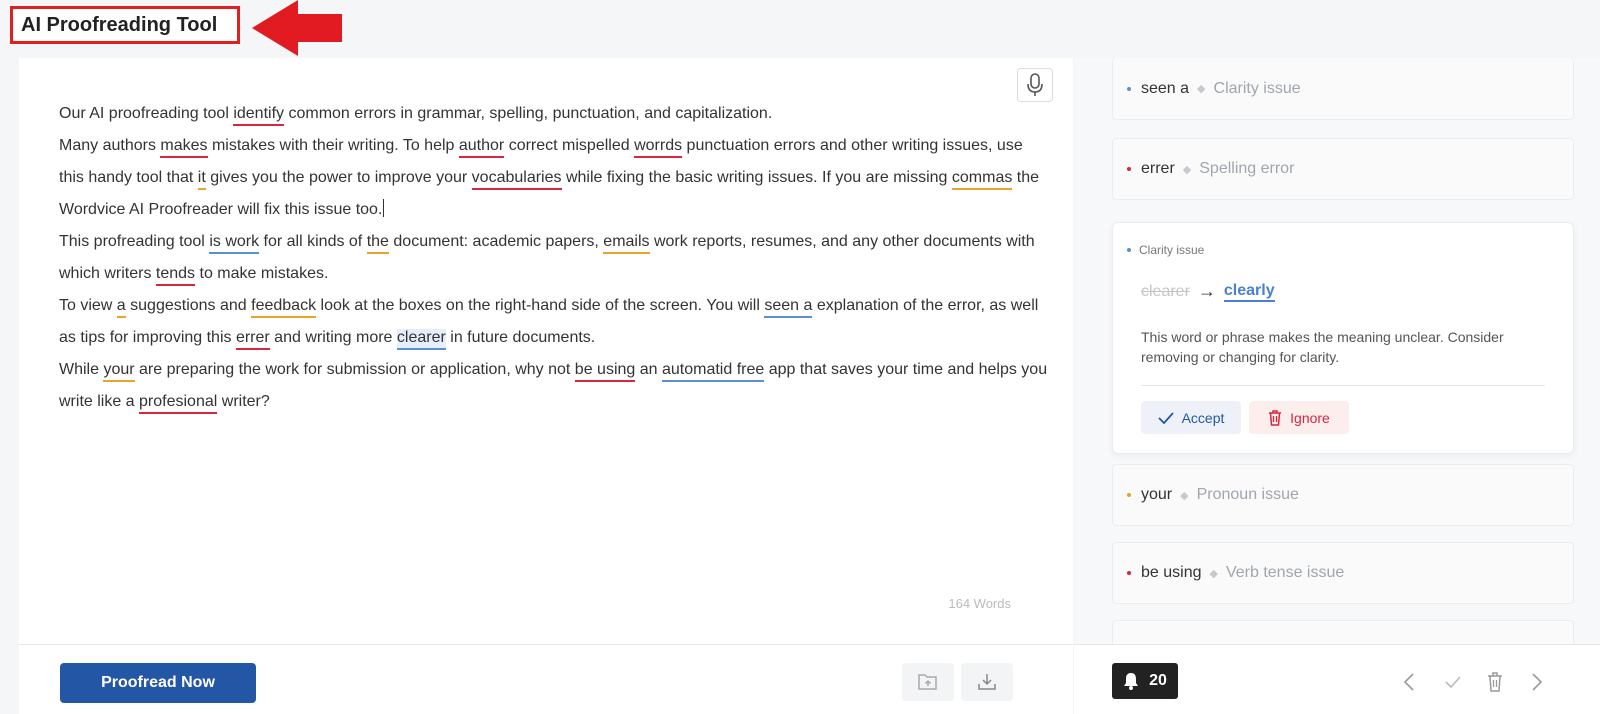 This screenshot has height=714, width=1600. I want to click on text-segment: and writing more, so click(333, 337).